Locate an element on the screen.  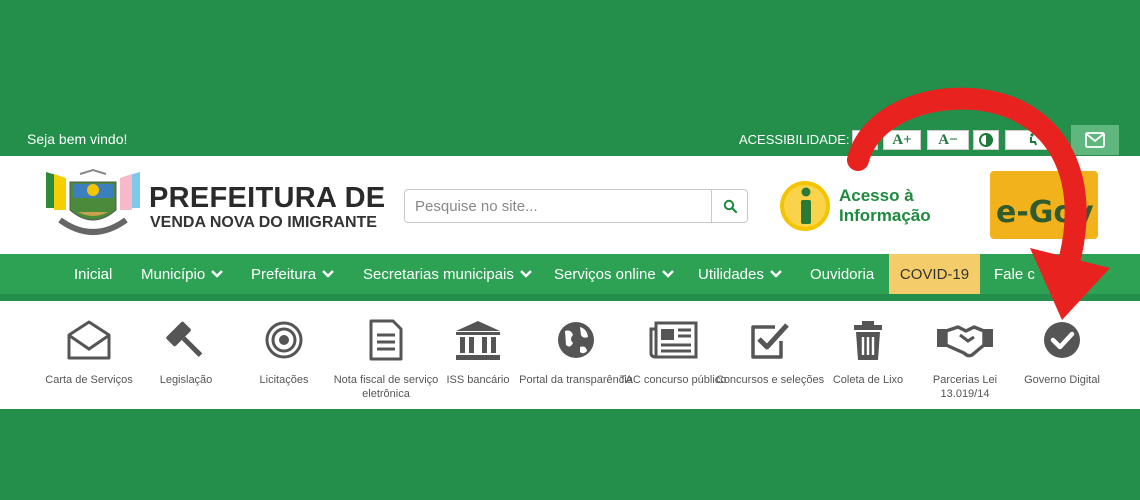
search-button is located at coordinates (729, 206).